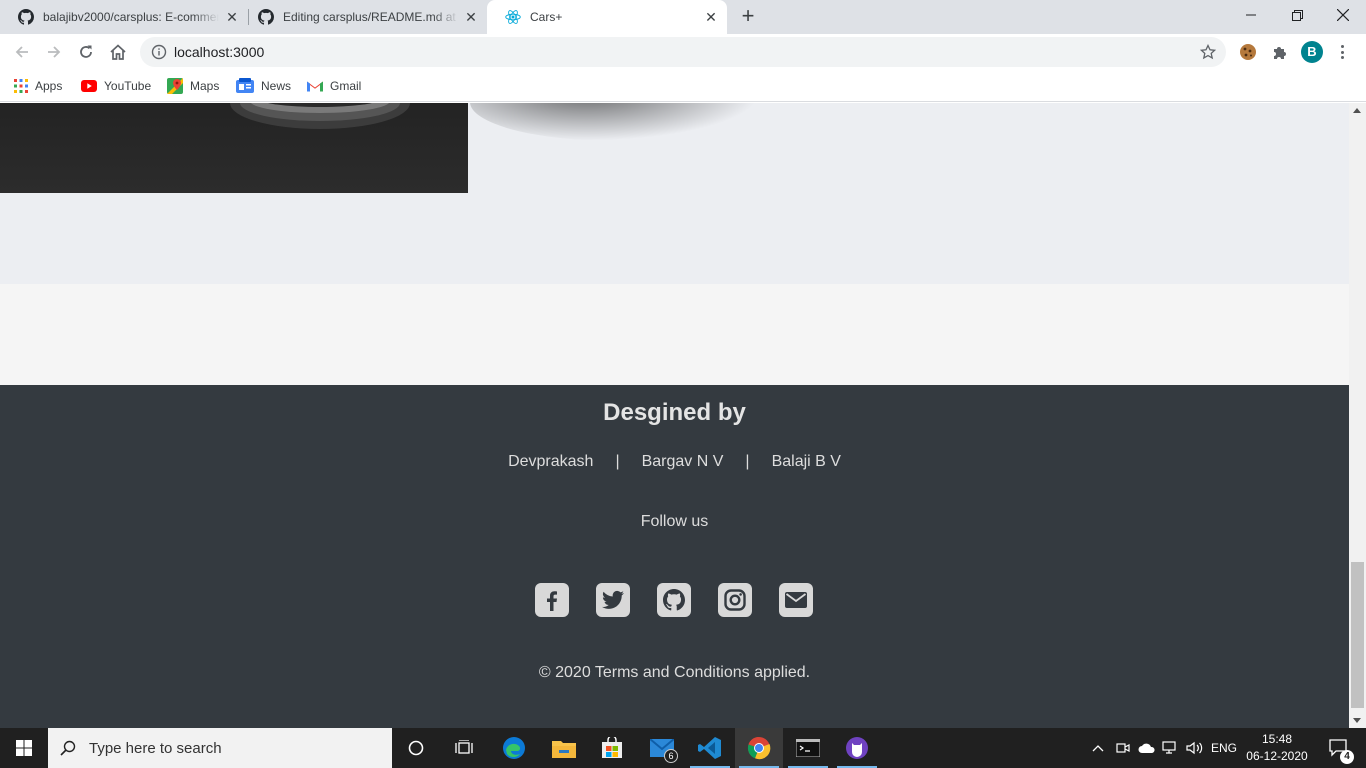 The height and width of the screenshot is (768, 1366). I want to click on designer-name: Devprakash, so click(551, 461).